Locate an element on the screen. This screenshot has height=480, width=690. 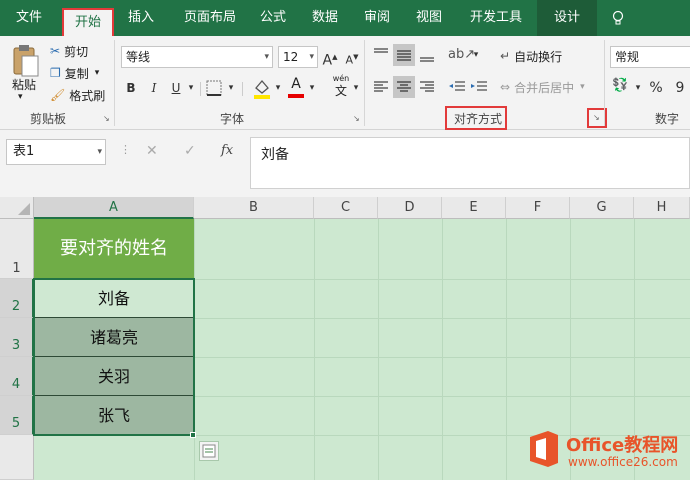
format-painter-label: 格式刷 is located at coordinates (87, 95).